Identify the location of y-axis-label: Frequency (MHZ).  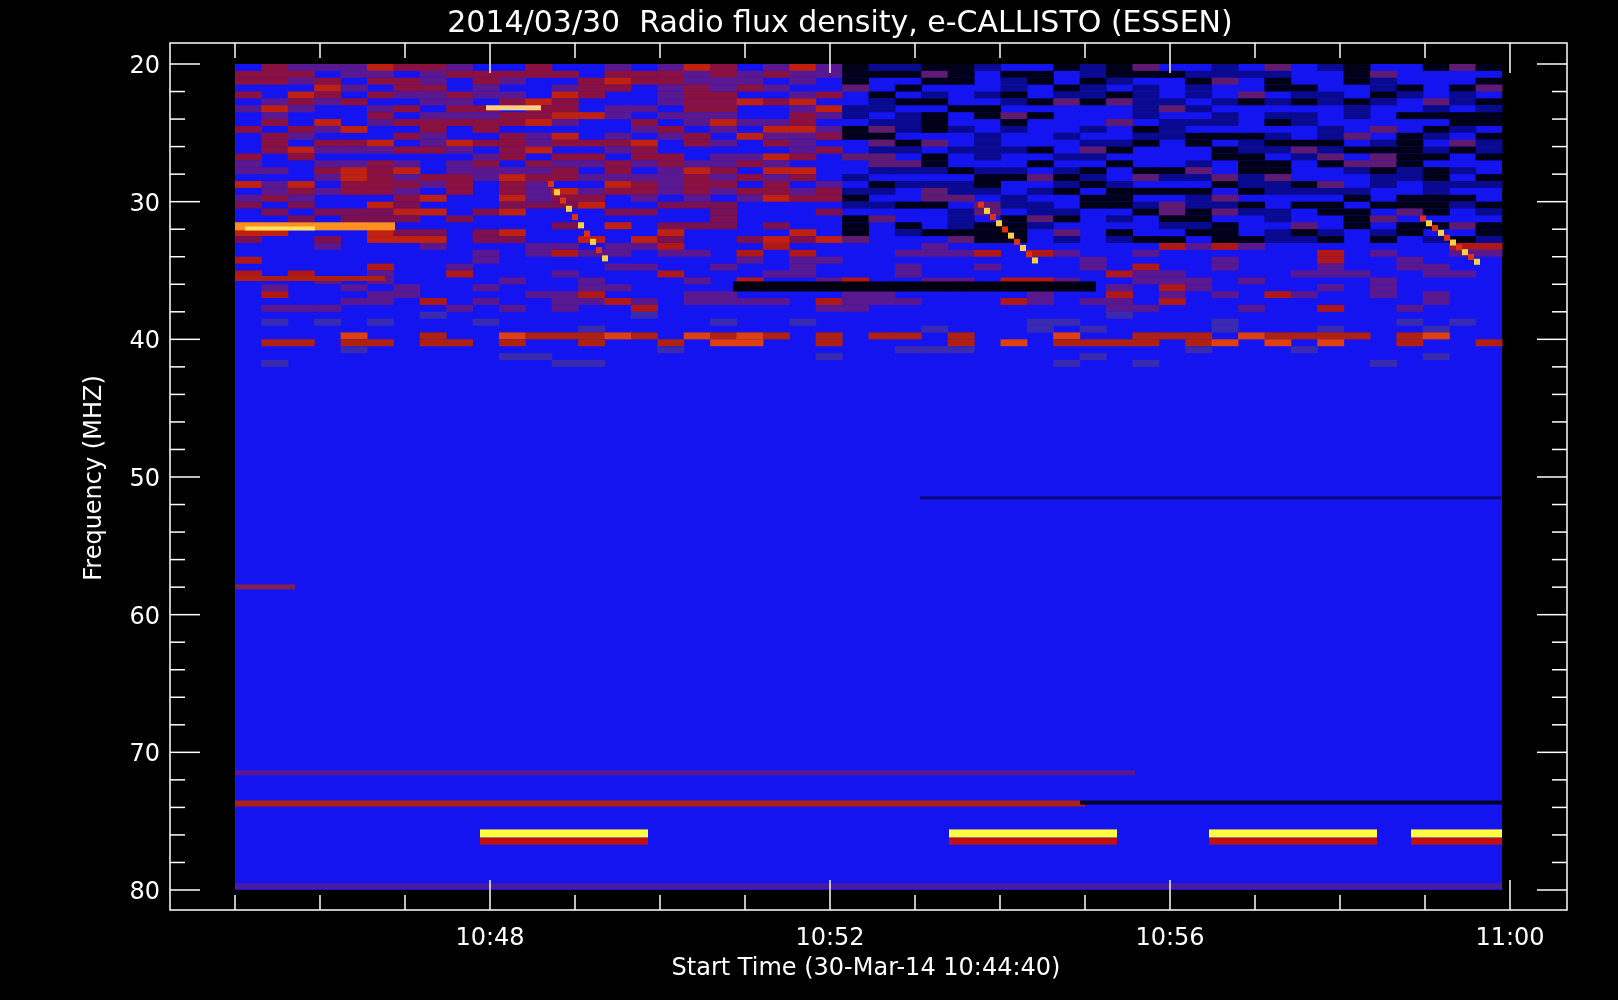
(93, 478).